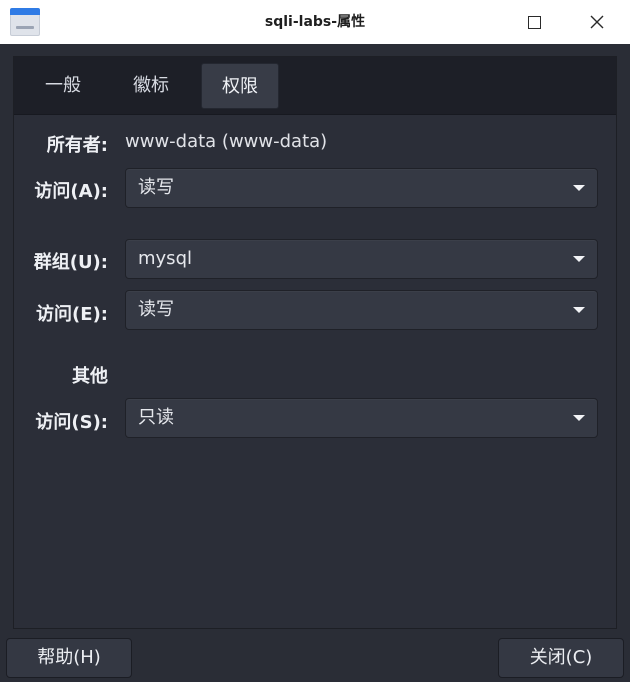  What do you see at coordinates (240, 86) in the screenshot?
I see `tab-permissions: 权限` at bounding box center [240, 86].